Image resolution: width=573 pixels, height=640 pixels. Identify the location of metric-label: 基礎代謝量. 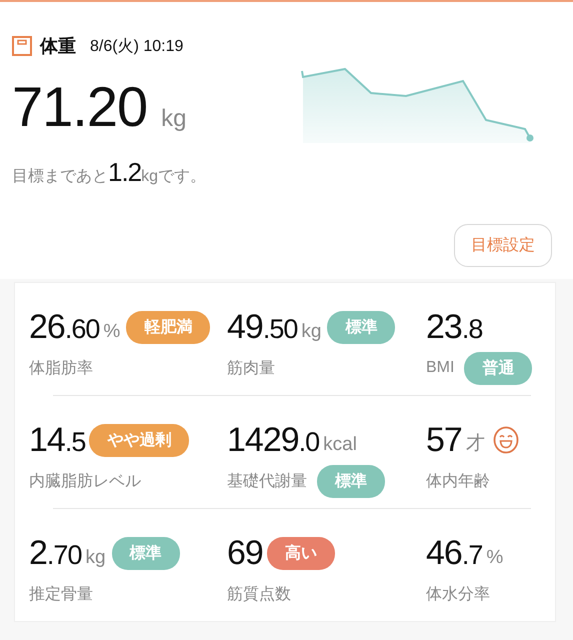
(267, 482).